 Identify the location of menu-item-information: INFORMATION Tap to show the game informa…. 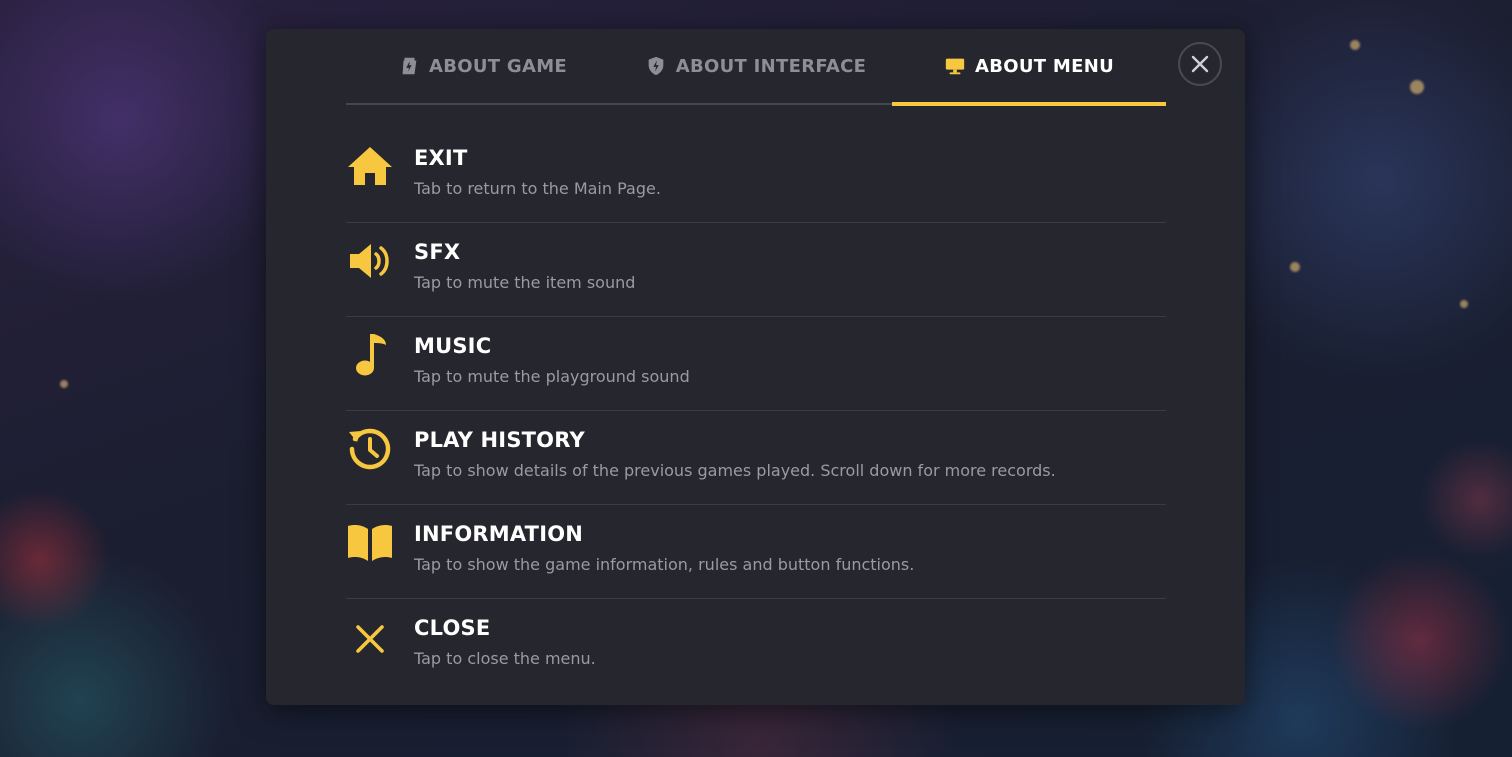
(756, 552).